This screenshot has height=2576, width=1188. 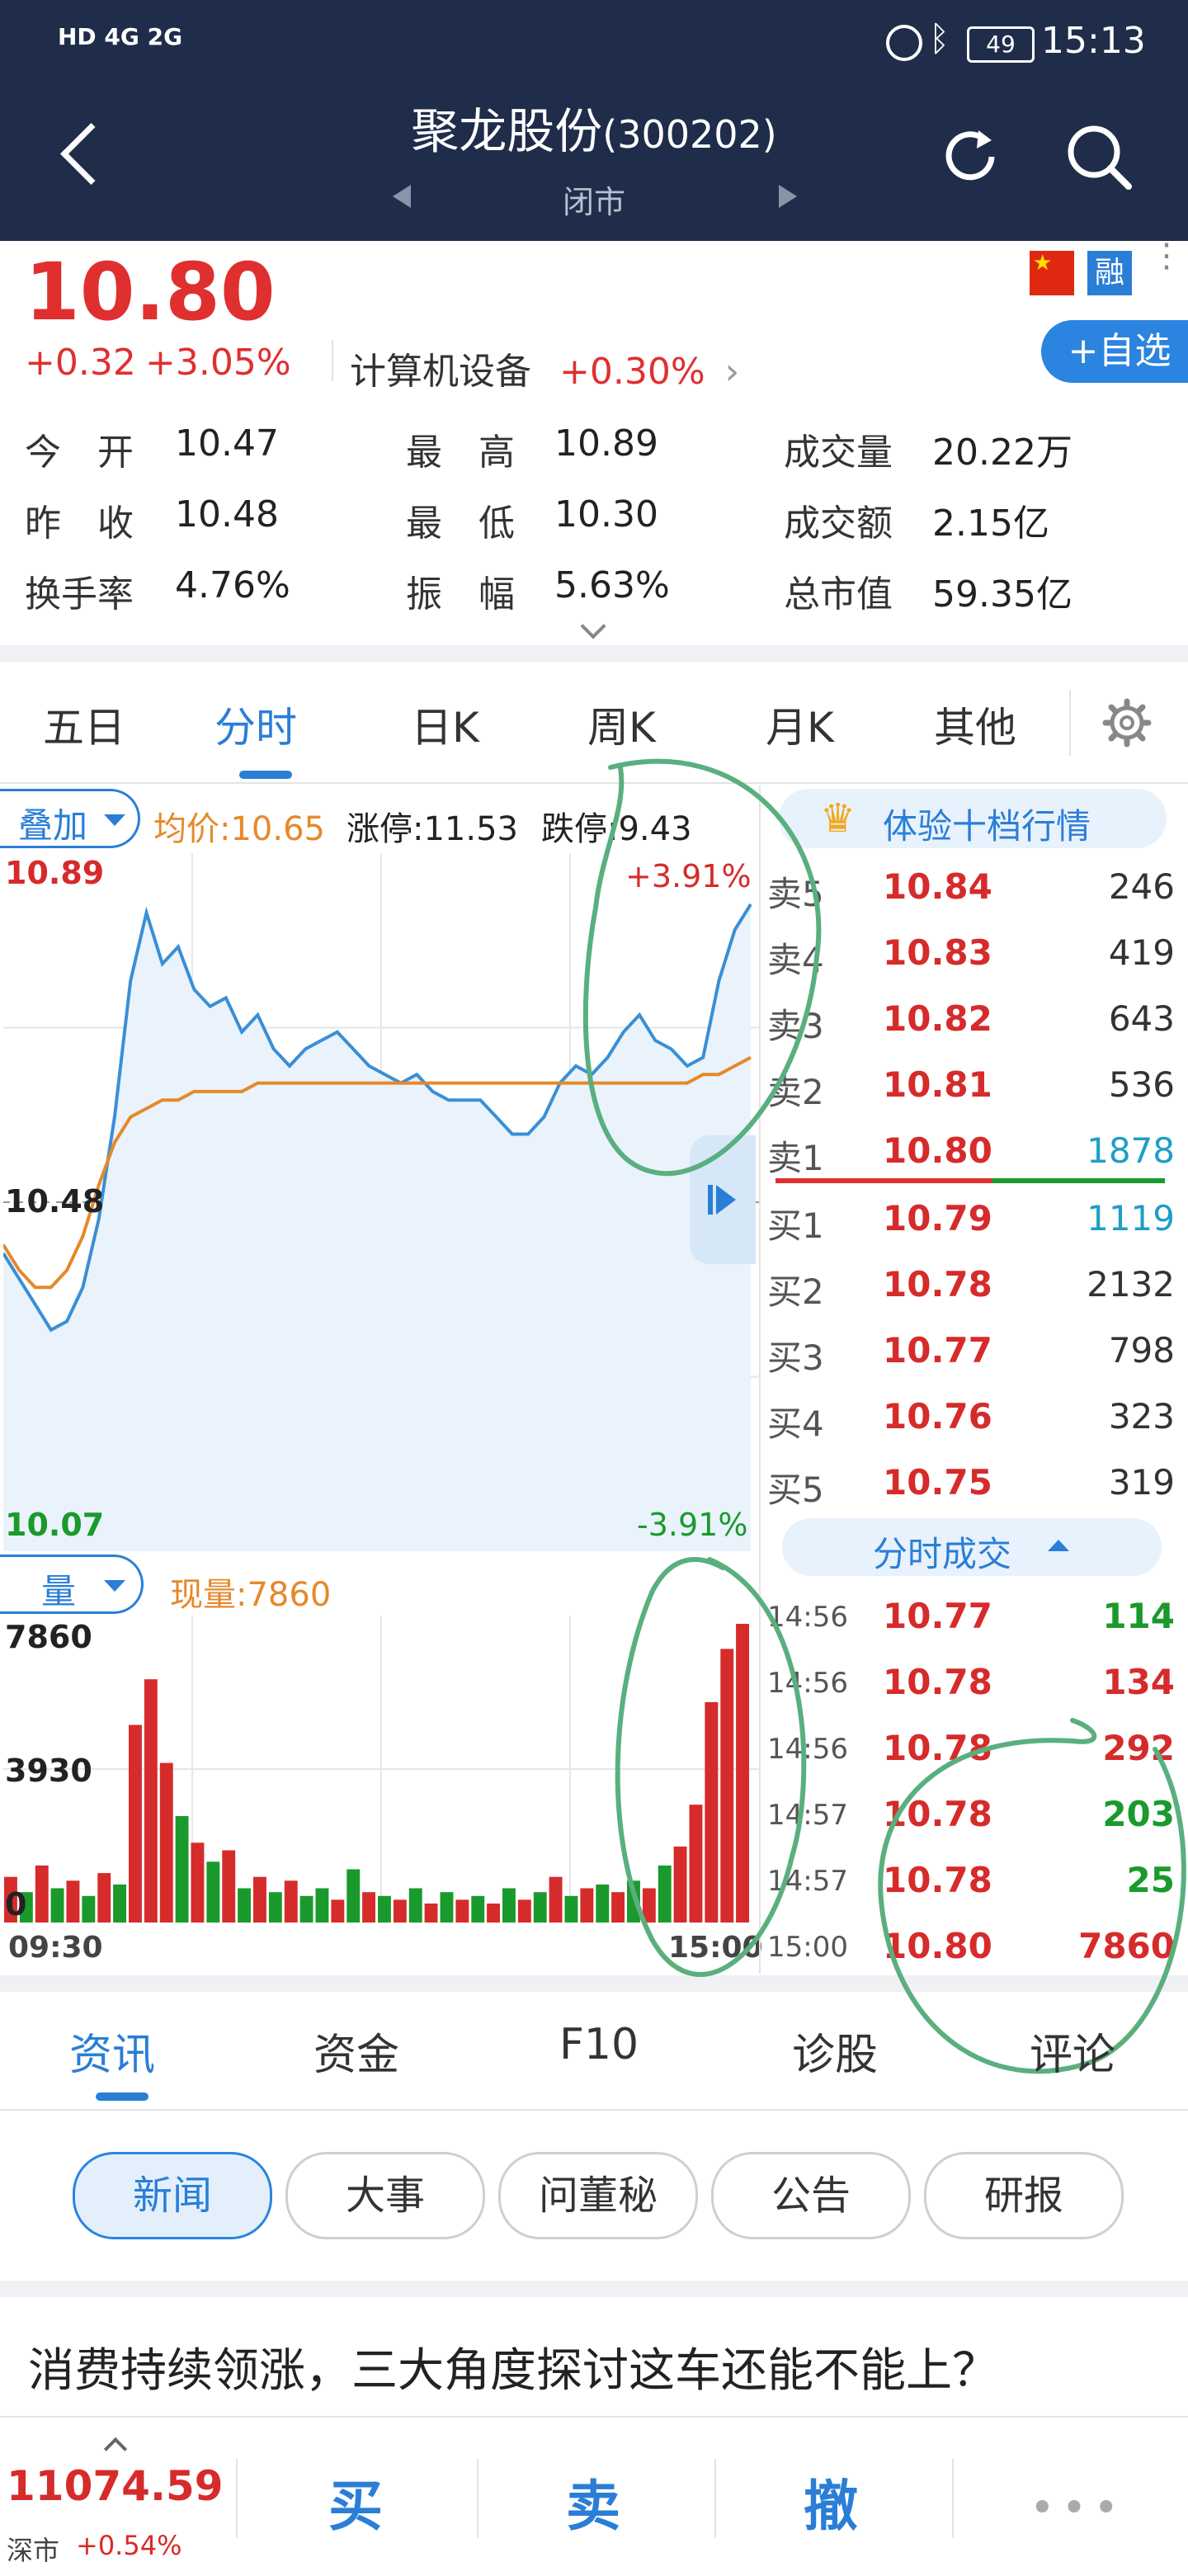 What do you see at coordinates (1166, 255) in the screenshot?
I see `more-vert-icon: ⋮` at bounding box center [1166, 255].